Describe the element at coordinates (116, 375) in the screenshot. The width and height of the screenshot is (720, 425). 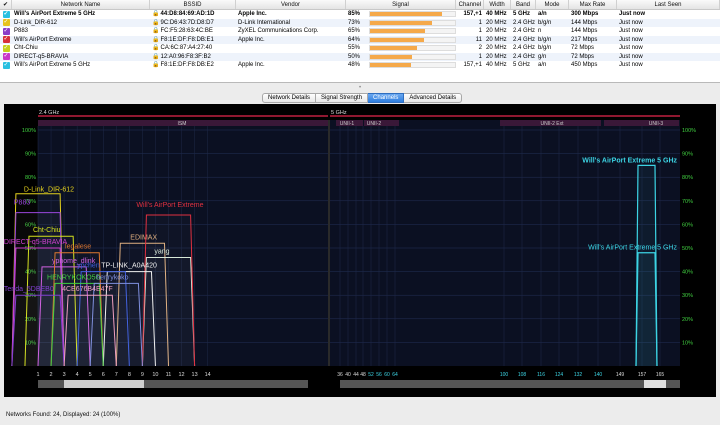
I see `x-tick-label-24: 7` at that location.